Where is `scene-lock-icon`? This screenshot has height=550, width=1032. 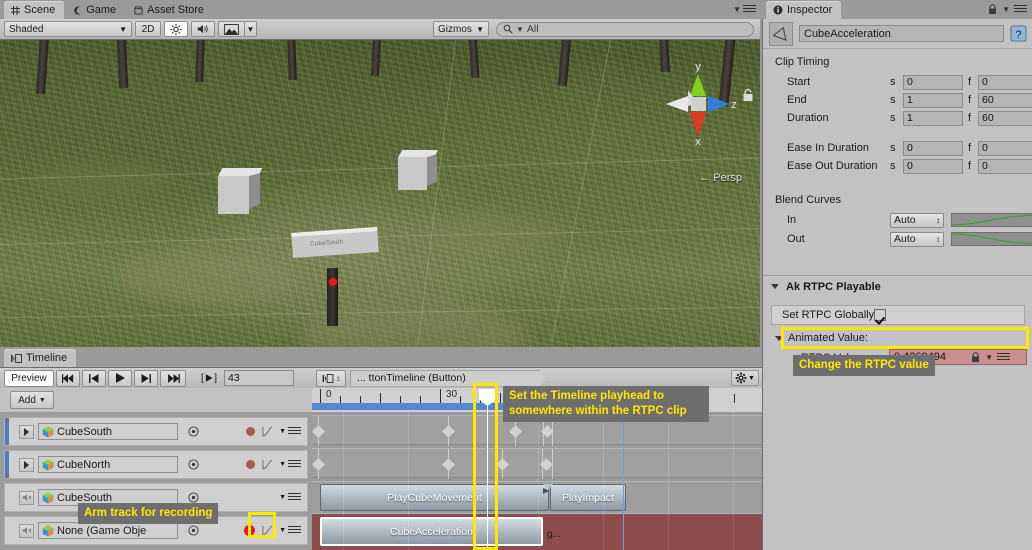
scene-lock-icon is located at coordinates (748, 96).